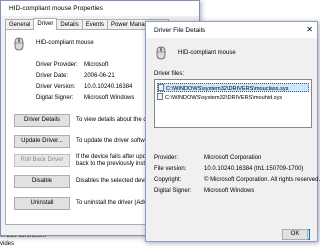 This screenshot has width=320, height=248. I want to click on tree-item-partial: vides, so click(7, 244).